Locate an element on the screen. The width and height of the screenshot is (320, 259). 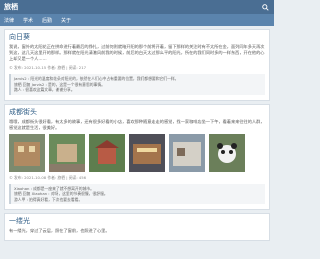
post-intro: 有一缕光，穿过了云层，照在了窗前，也照进了心里。 is located at coordinates (59, 230).